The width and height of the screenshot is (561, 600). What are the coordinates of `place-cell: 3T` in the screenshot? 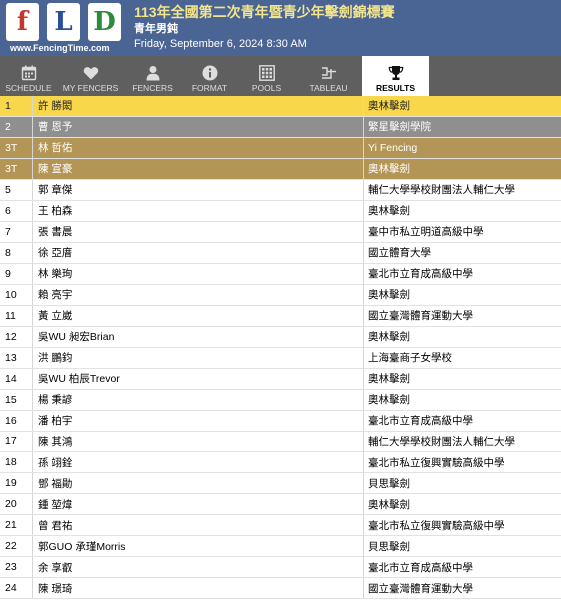 It's located at (16, 168).